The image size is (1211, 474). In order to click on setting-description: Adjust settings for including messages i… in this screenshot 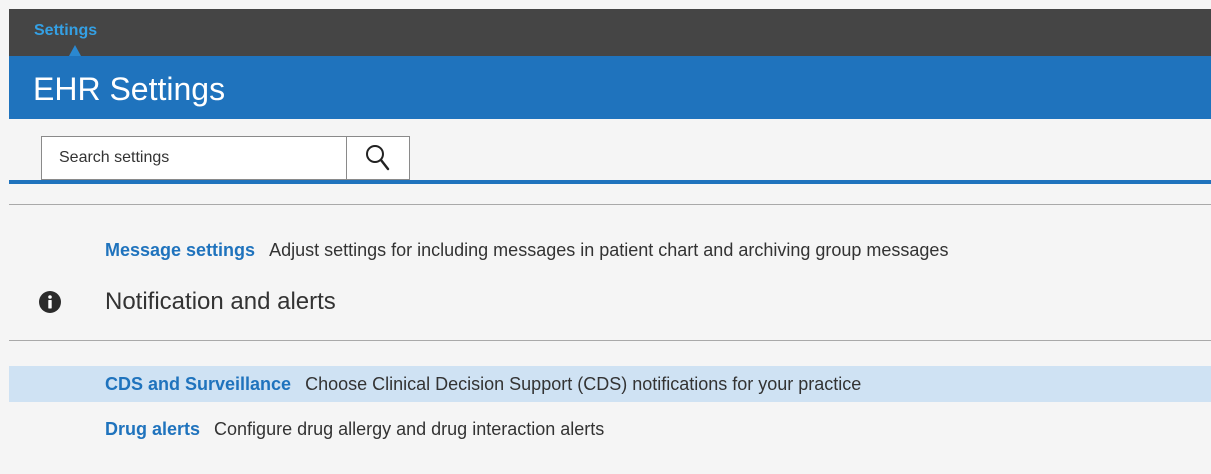, I will do `click(609, 250)`.